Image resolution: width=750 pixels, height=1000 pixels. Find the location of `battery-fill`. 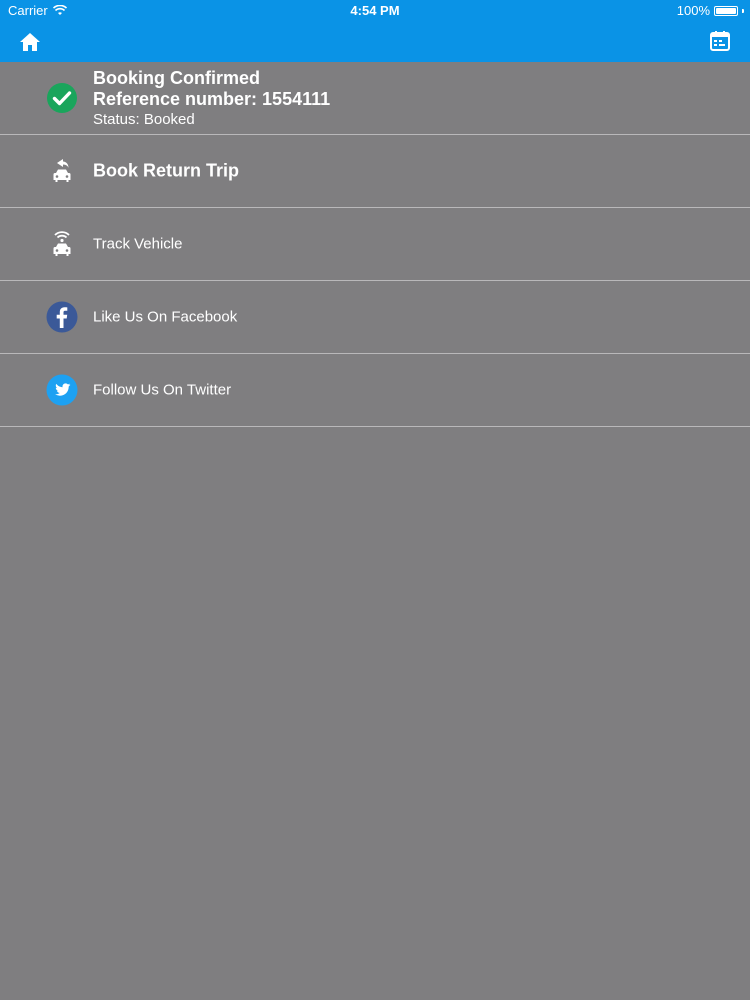

battery-fill is located at coordinates (726, 10).